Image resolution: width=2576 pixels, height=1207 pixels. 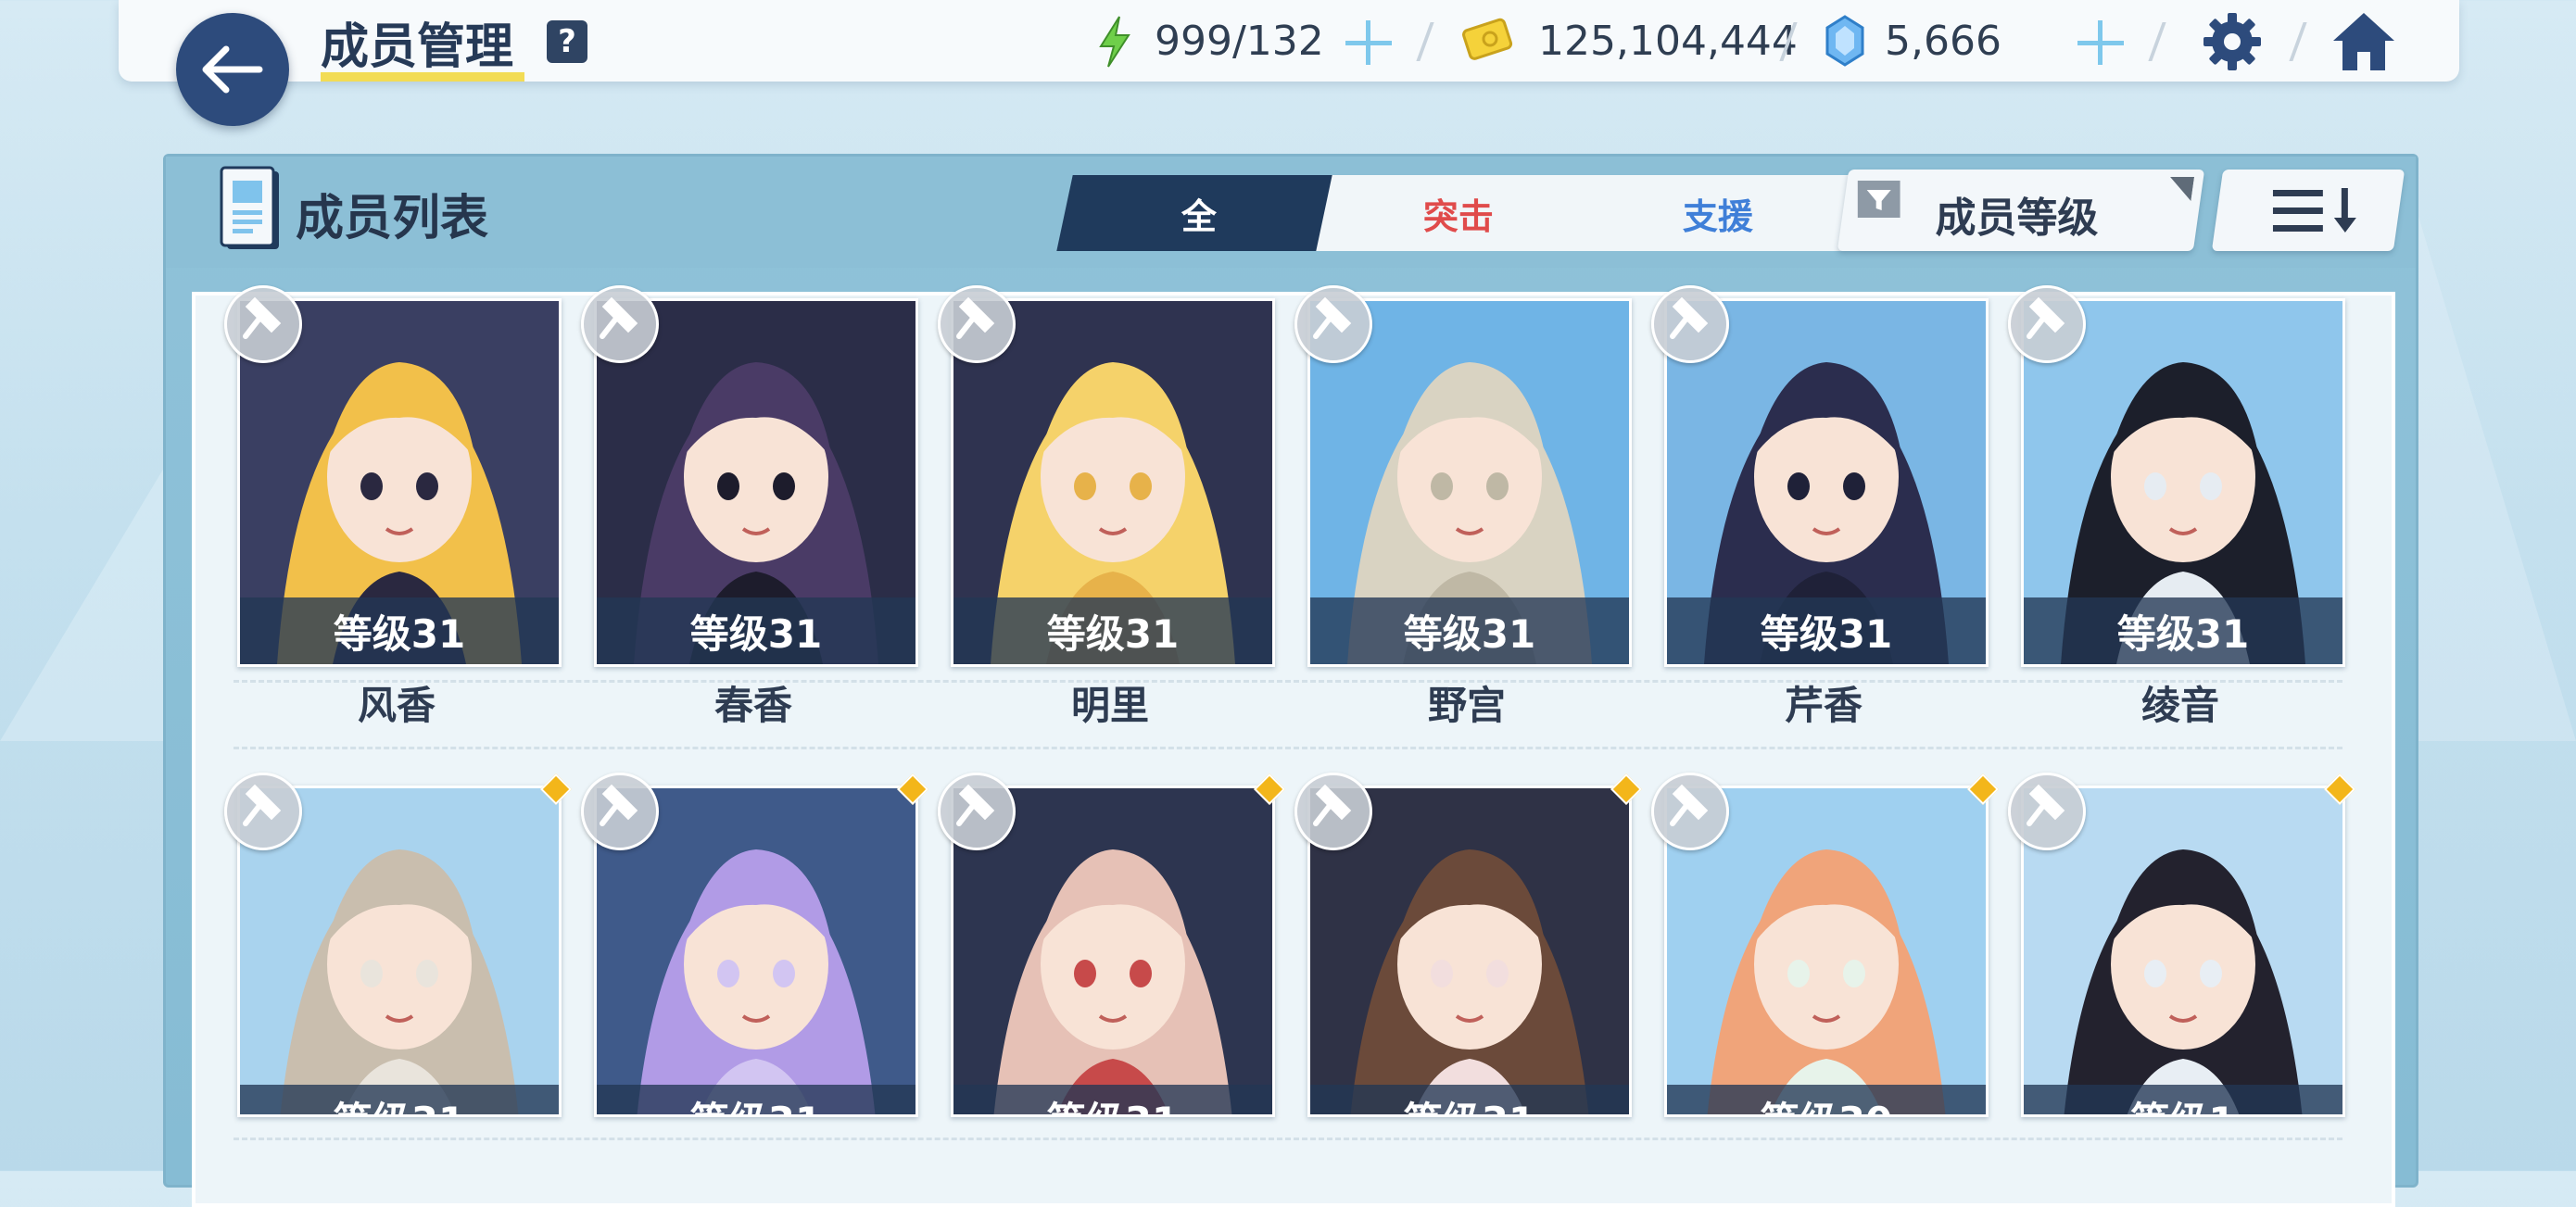 I want to click on sort-button, so click(x=2308, y=210).